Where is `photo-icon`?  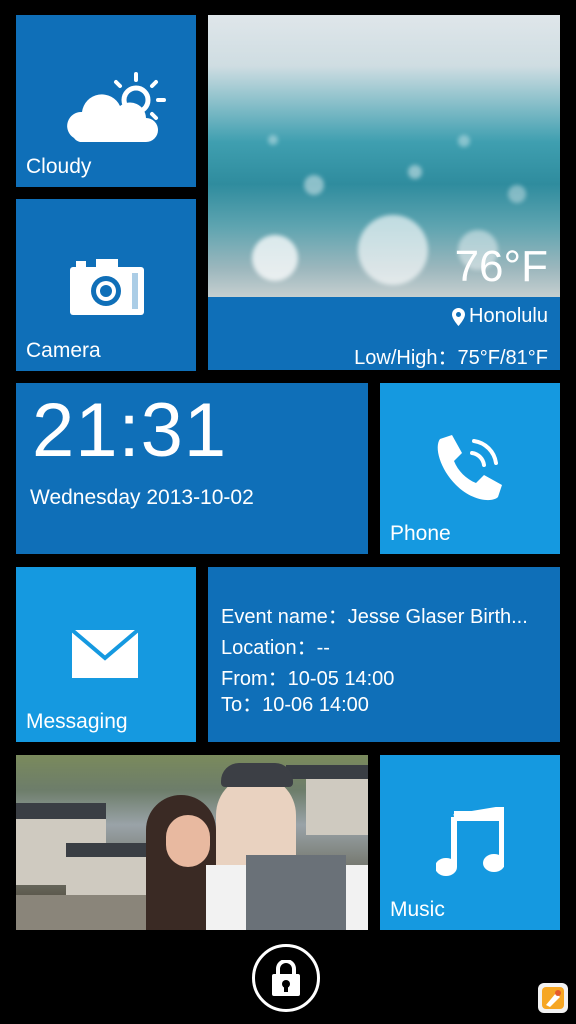 photo-icon is located at coordinates (192, 842).